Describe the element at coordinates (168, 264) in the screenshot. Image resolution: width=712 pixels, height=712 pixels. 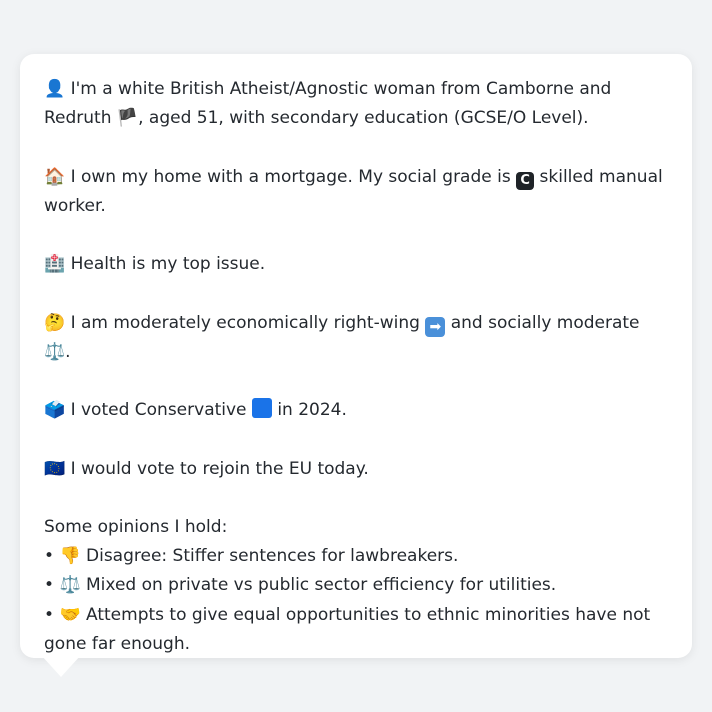
I see `issue-text: Health is my top issue.` at that location.